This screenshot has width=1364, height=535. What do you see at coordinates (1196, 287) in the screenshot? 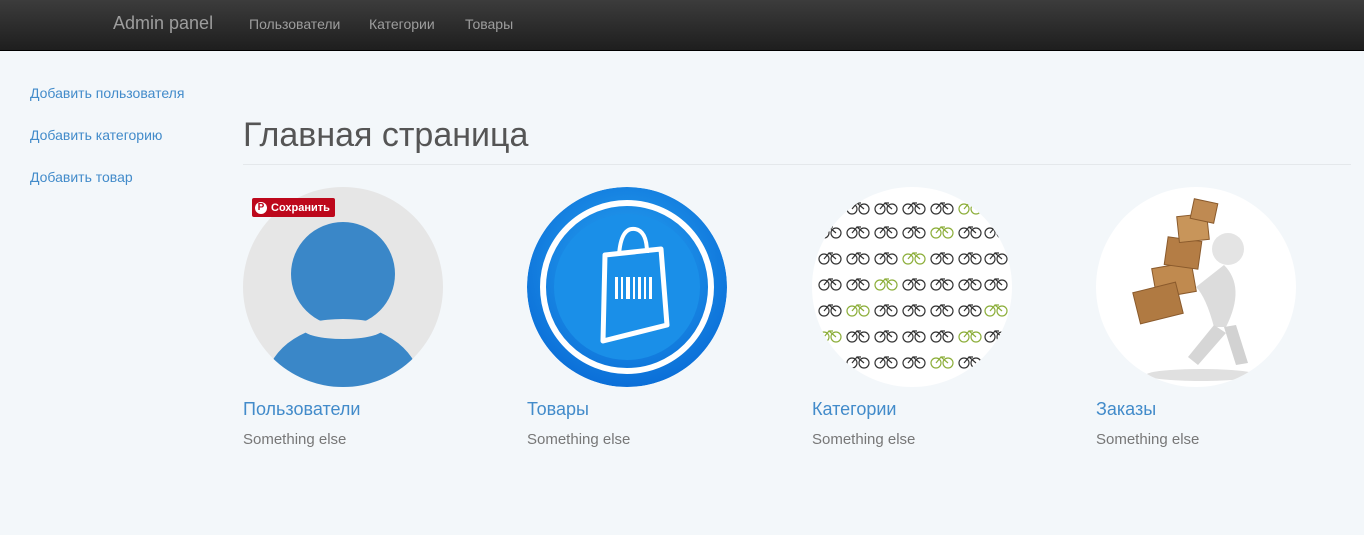
I see `person-carrying-boxes-image` at bounding box center [1196, 287].